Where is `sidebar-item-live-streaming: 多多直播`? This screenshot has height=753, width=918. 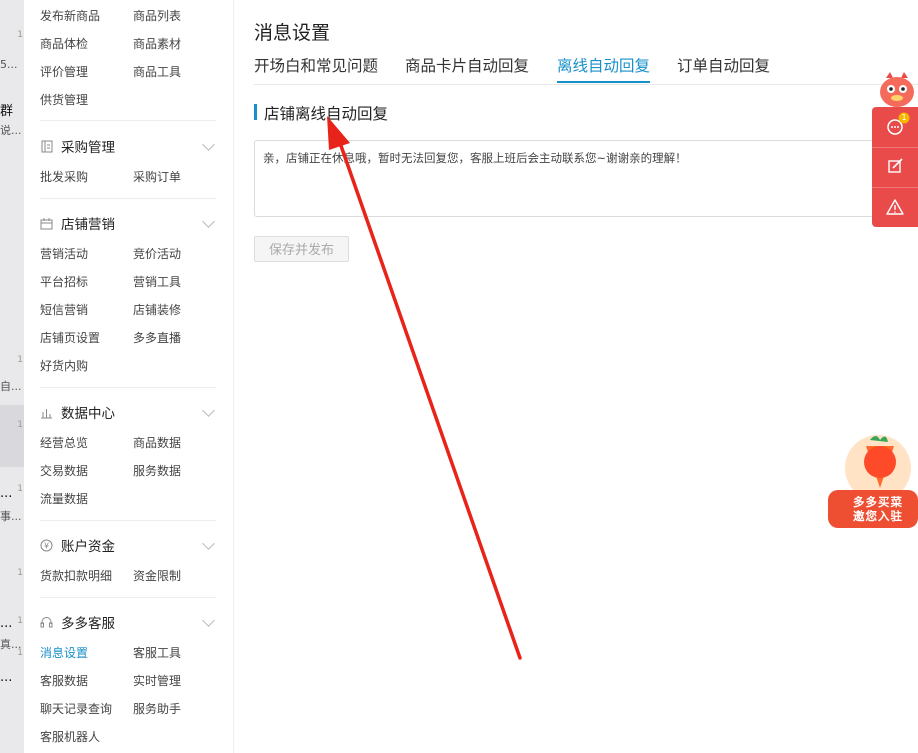
sidebar-item-live-streaming: 多多直播 is located at coordinates (157, 337).